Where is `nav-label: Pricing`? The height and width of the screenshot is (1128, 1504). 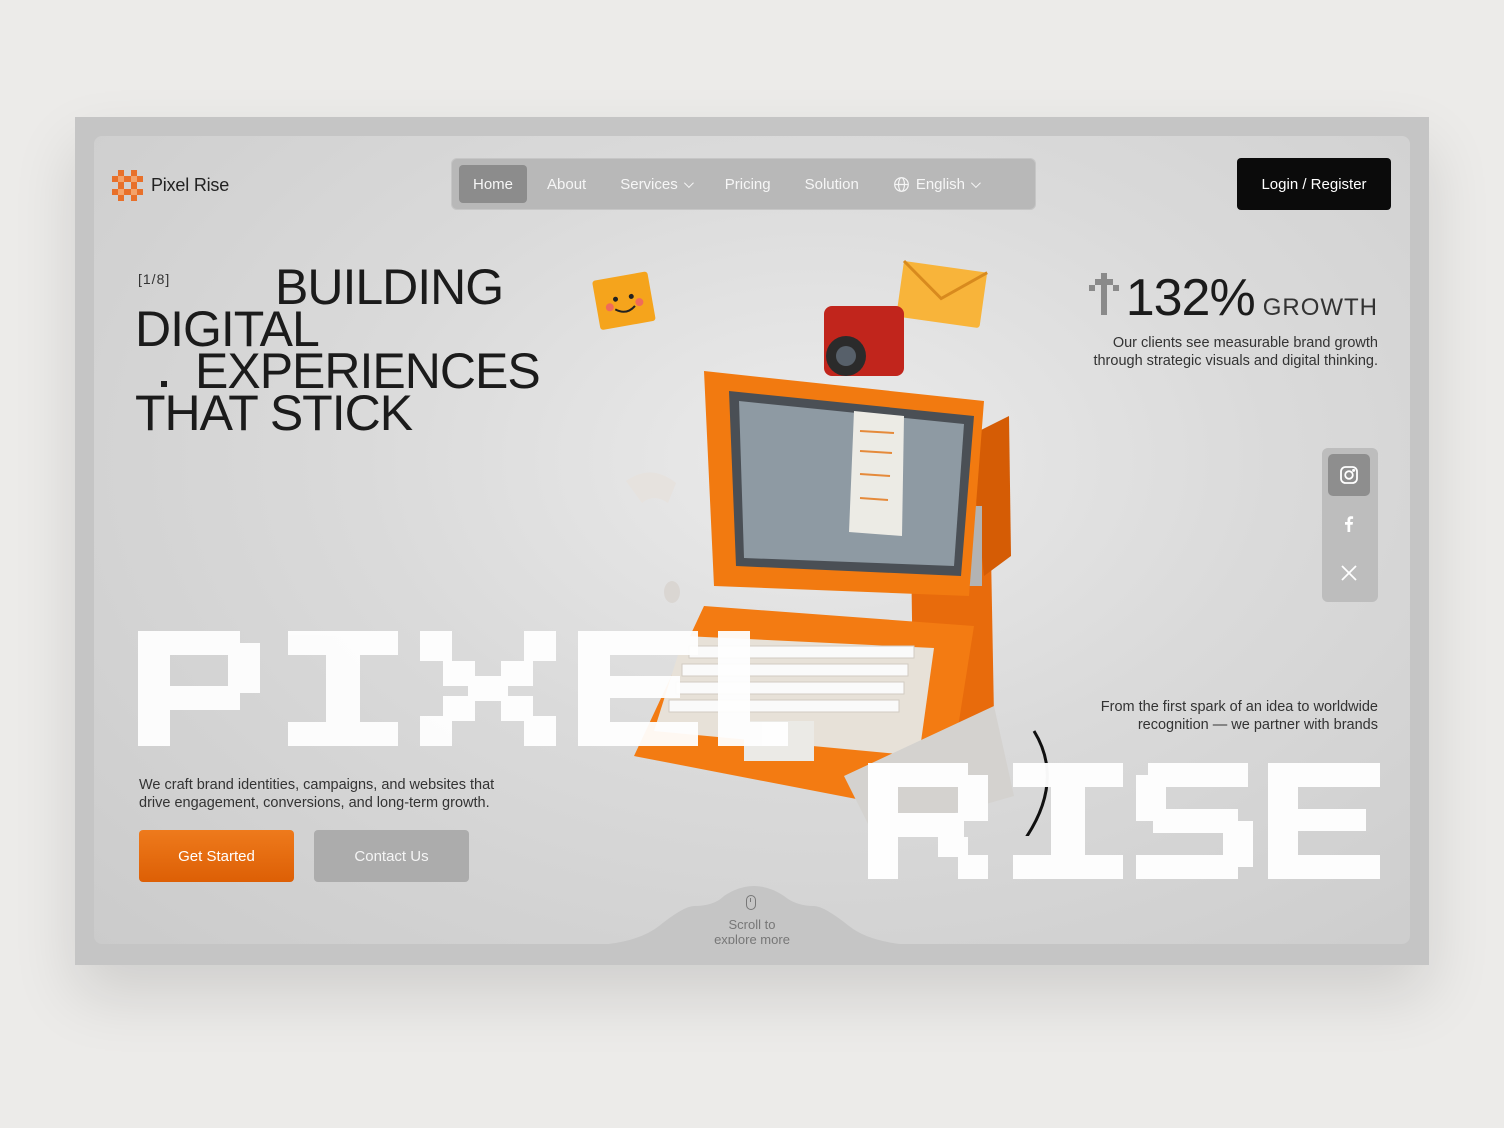
nav-label: Pricing is located at coordinates (747, 184).